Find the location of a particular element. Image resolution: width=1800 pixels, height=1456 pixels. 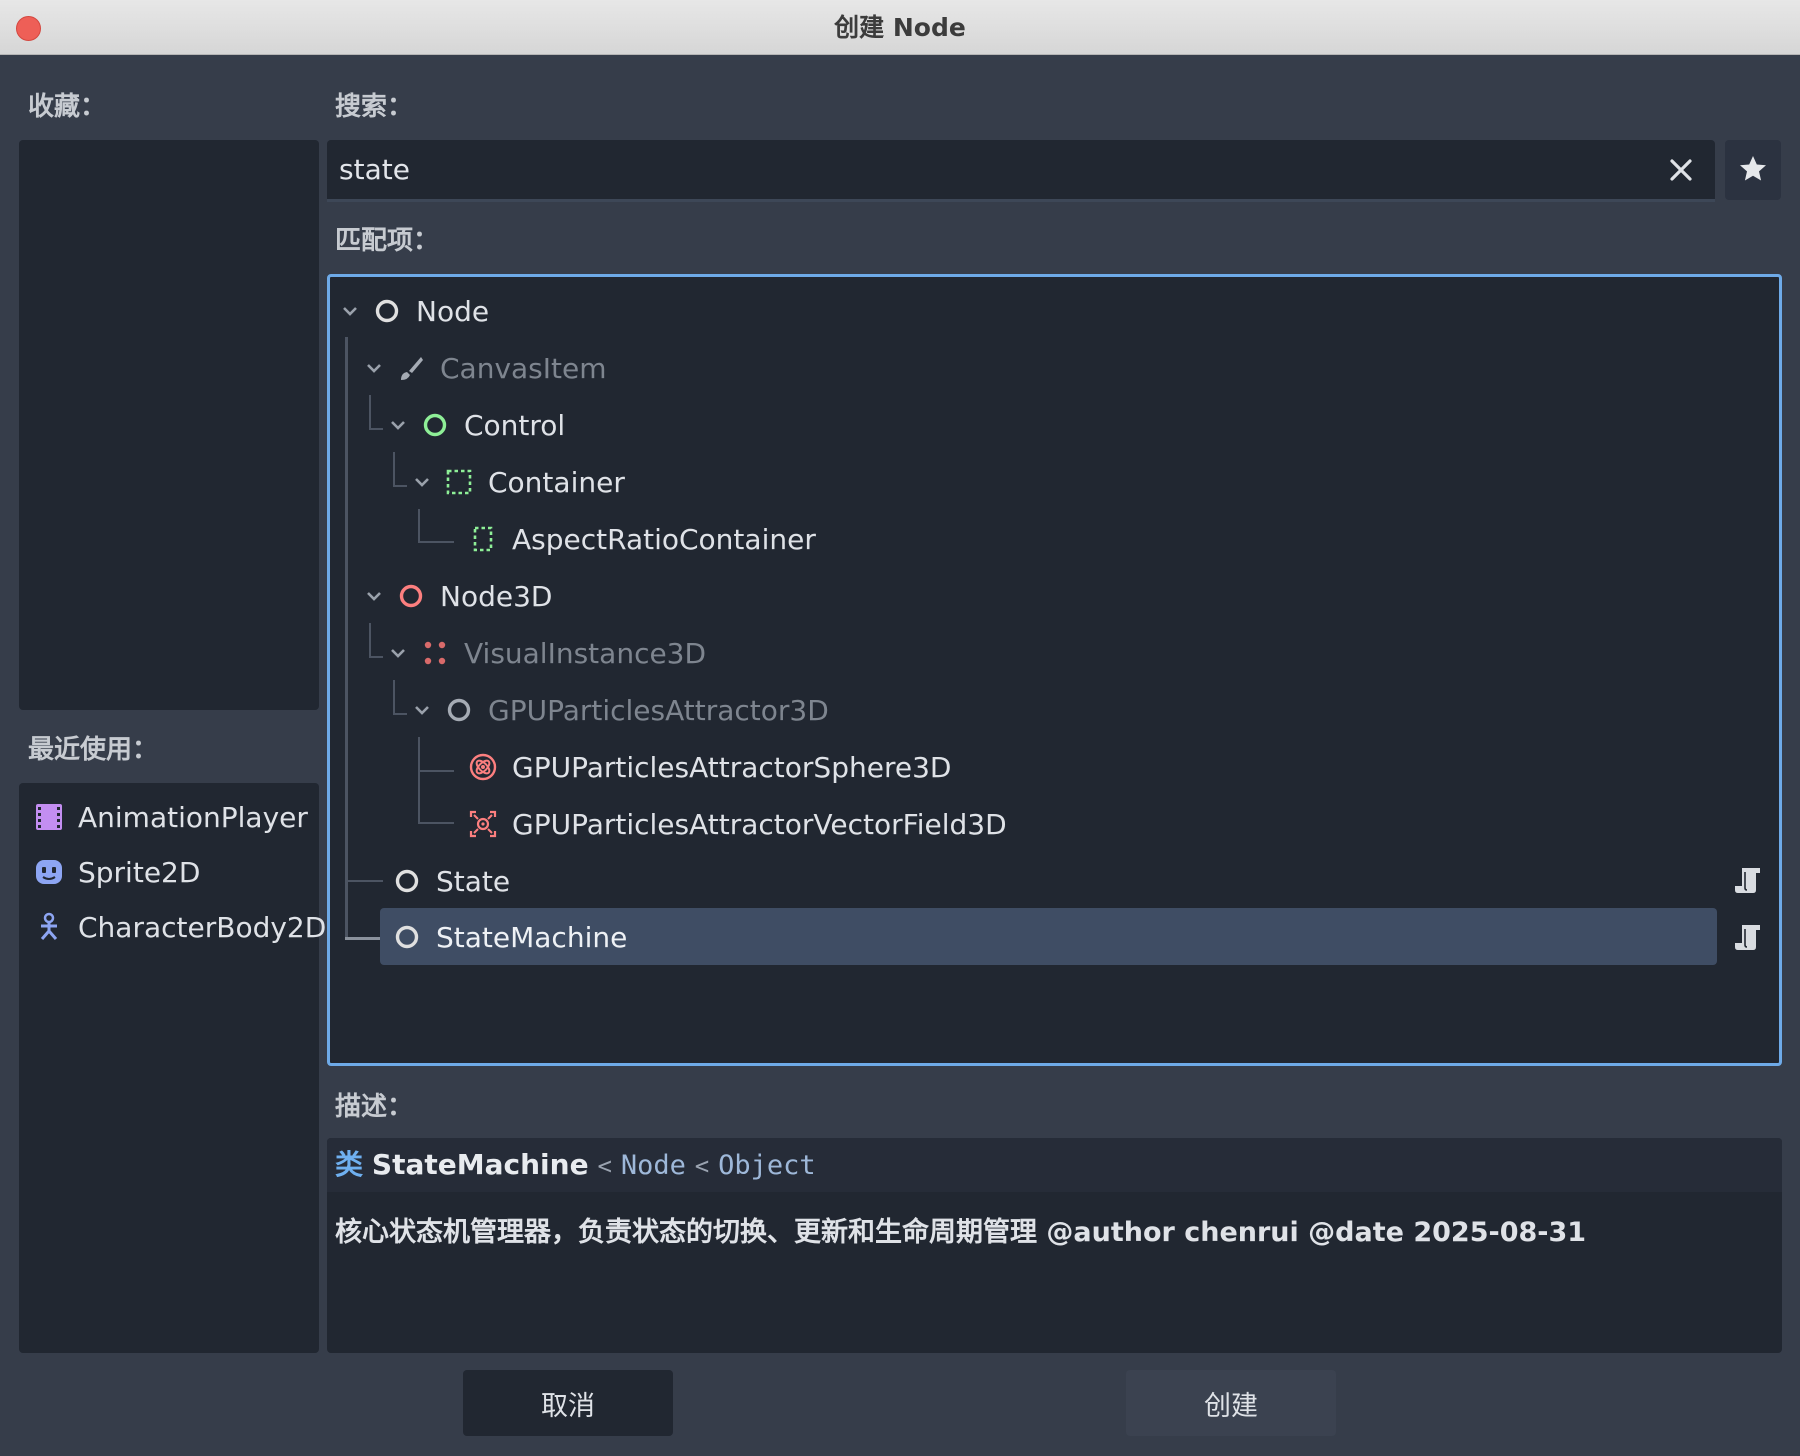

favorite-button is located at coordinates (1753, 170).